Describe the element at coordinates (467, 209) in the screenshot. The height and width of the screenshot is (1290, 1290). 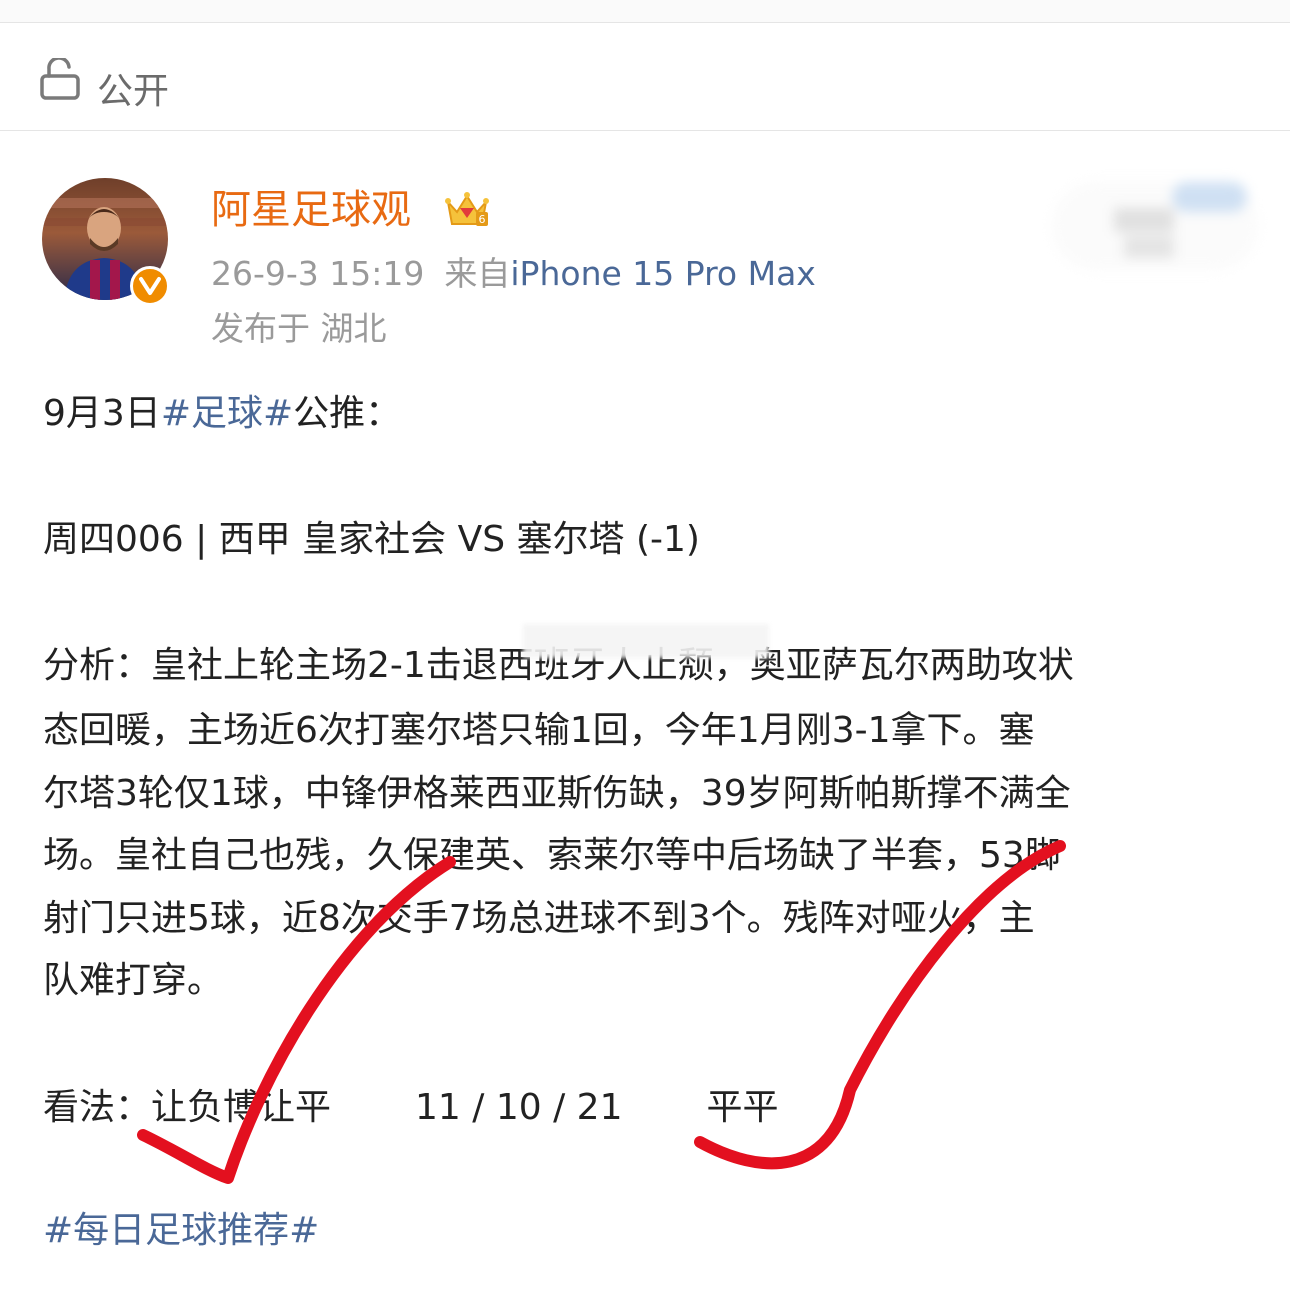
I see `crown-icon: 6` at that location.